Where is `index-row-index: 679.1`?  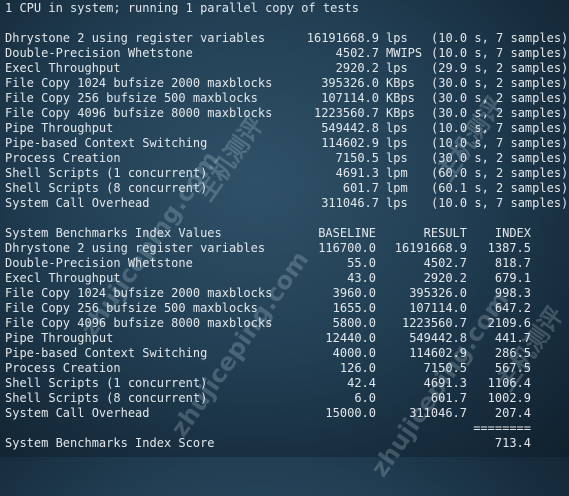 index-row-index: 679.1 is located at coordinates (512, 278).